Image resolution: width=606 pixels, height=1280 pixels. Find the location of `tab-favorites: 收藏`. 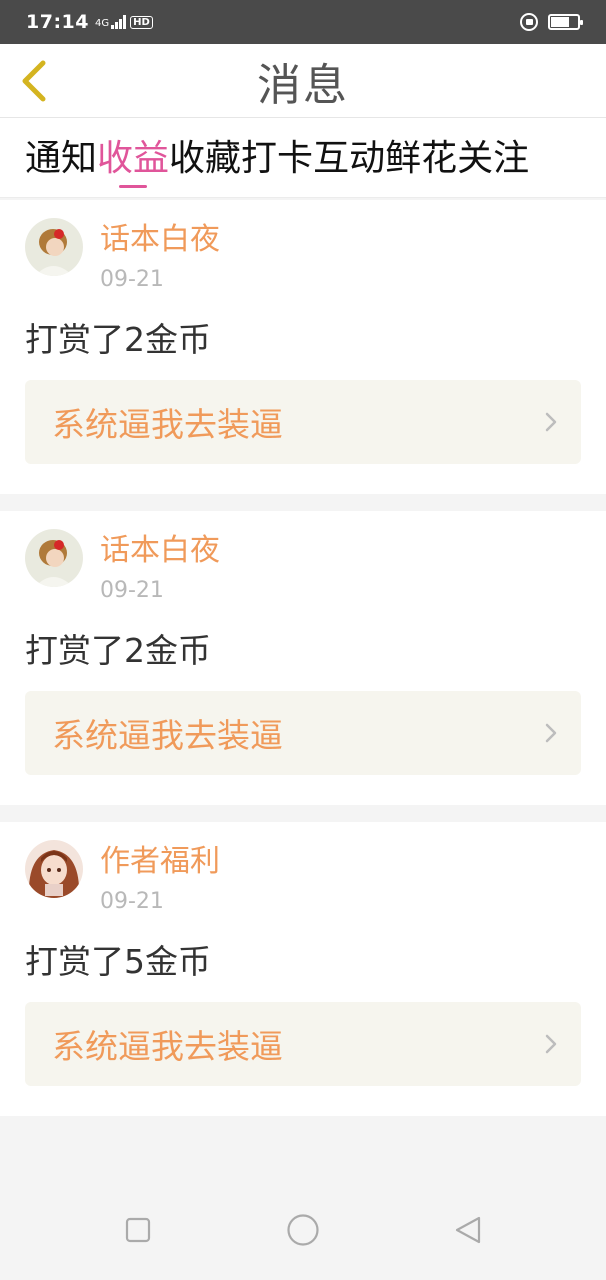

tab-favorites: 收藏 is located at coordinates (205, 158).